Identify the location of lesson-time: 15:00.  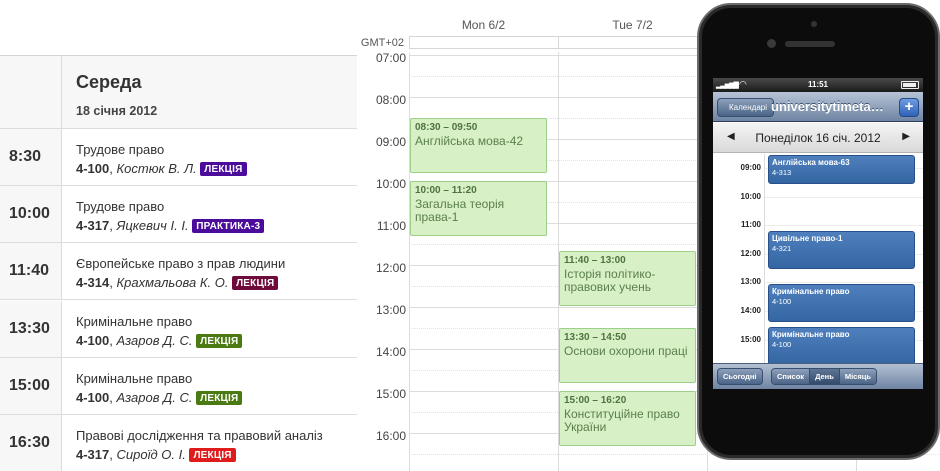
(29, 385).